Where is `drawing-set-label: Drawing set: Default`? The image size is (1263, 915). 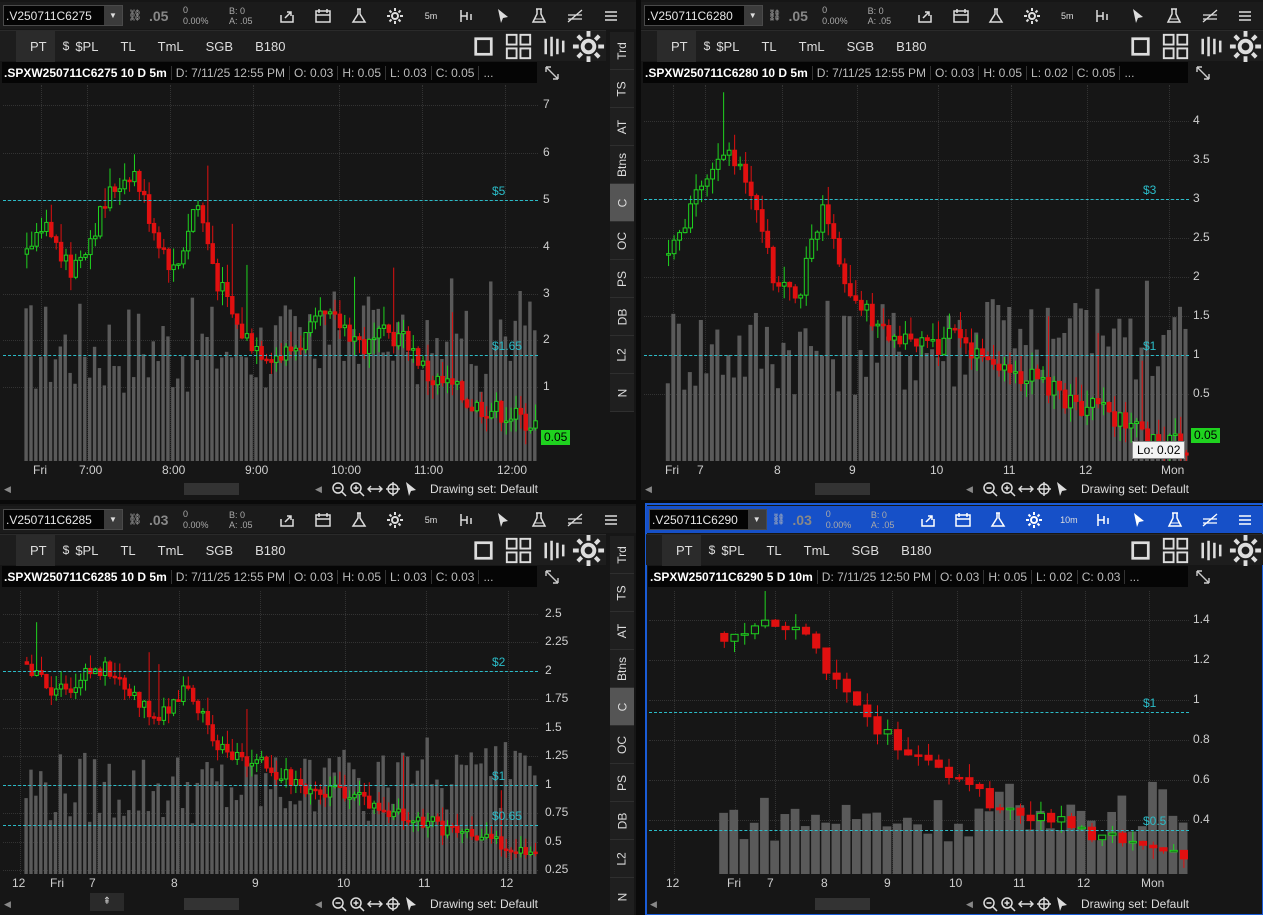 drawing-set-label: Drawing set: Default is located at coordinates (1135, 489).